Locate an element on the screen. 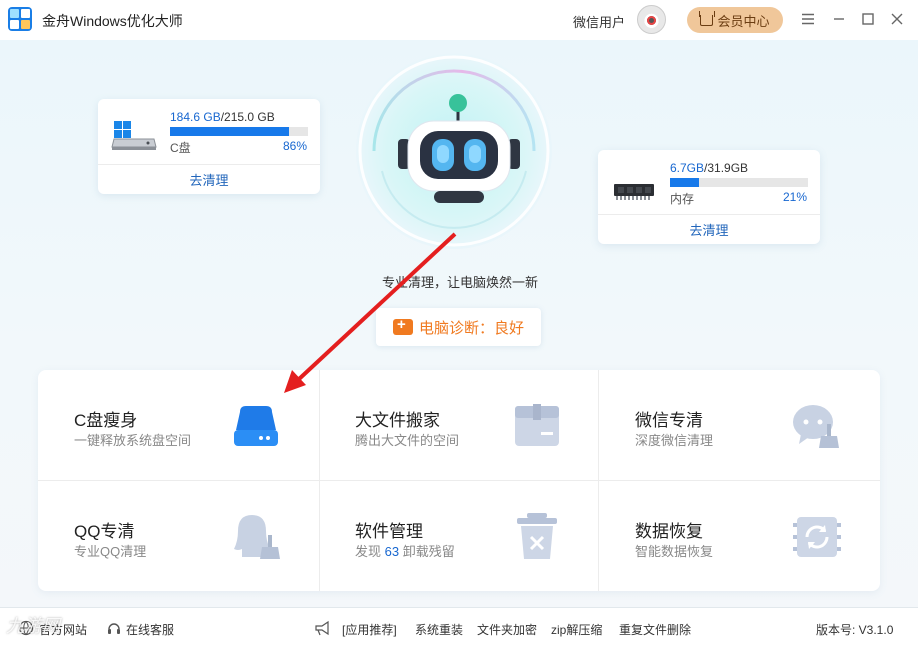 The image size is (918, 647). vip-center-button: 会员中心 is located at coordinates (735, 20).